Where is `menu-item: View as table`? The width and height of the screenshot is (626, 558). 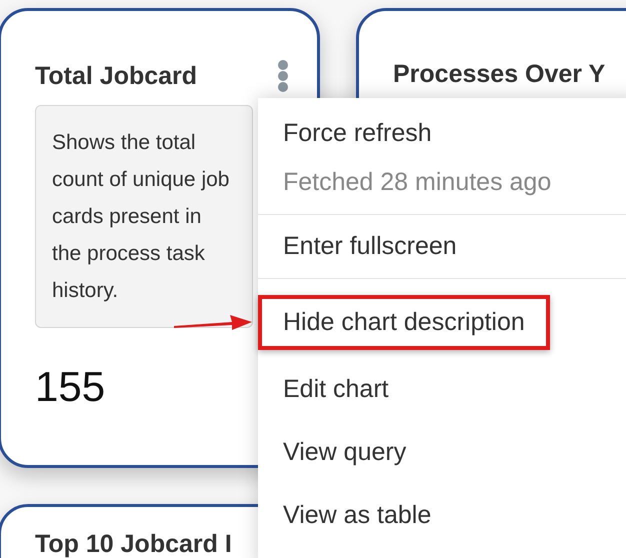
menu-item: View as table is located at coordinates (357, 515).